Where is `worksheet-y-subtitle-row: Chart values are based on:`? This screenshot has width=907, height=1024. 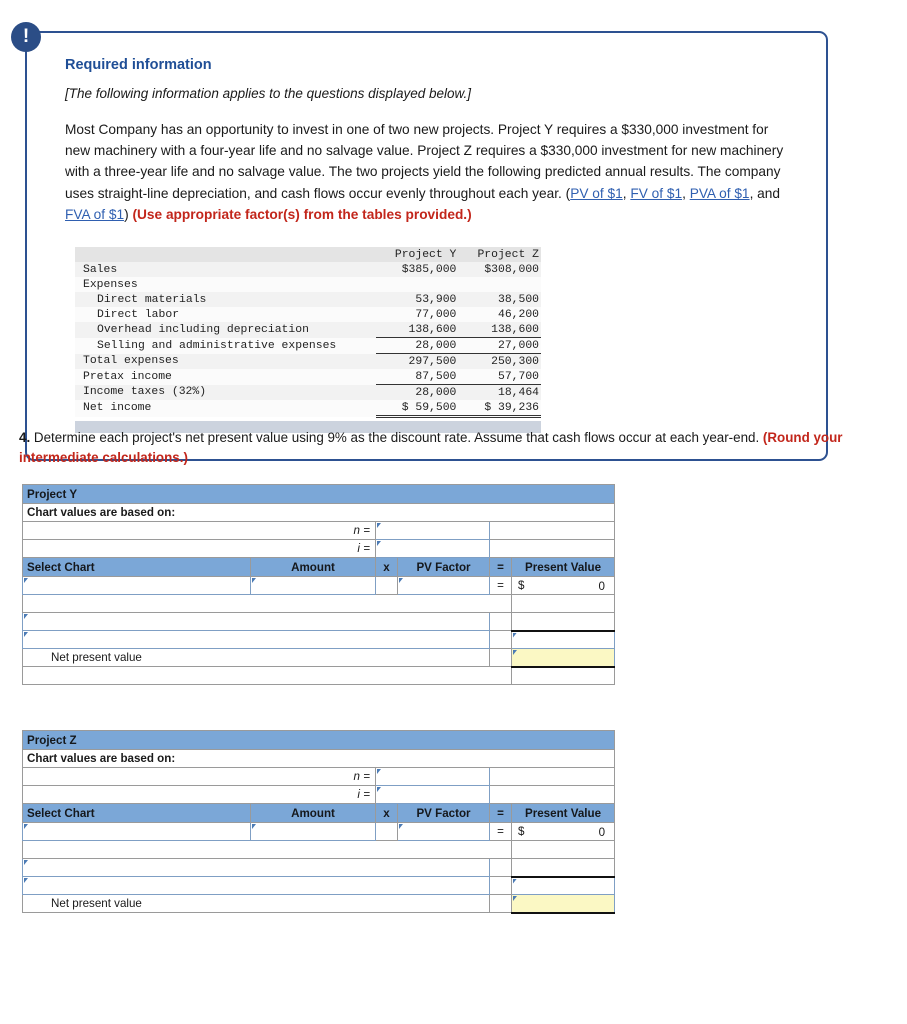
worksheet-y-subtitle-row: Chart values are based on: is located at coordinates (318, 512).